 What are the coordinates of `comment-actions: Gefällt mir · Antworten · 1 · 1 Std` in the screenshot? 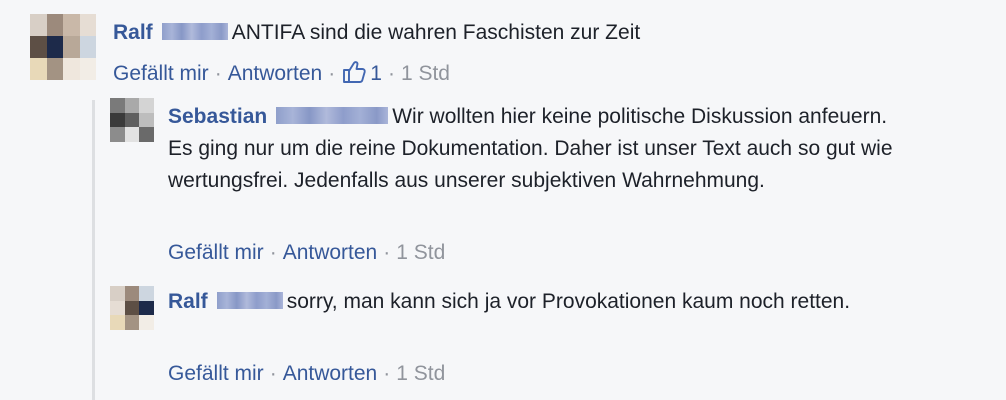 It's located at (281, 73).